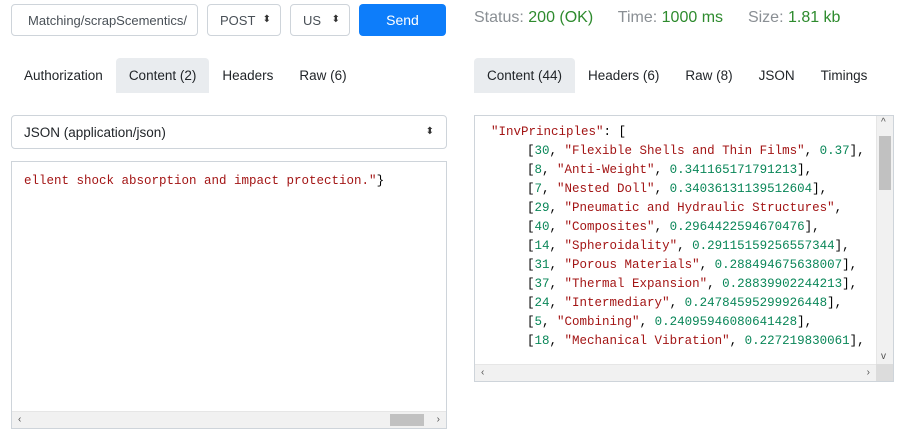 The width and height of the screenshot is (906, 432). What do you see at coordinates (756, 303) in the screenshot?
I see `json-row-score: 0.24784595299926448` at bounding box center [756, 303].